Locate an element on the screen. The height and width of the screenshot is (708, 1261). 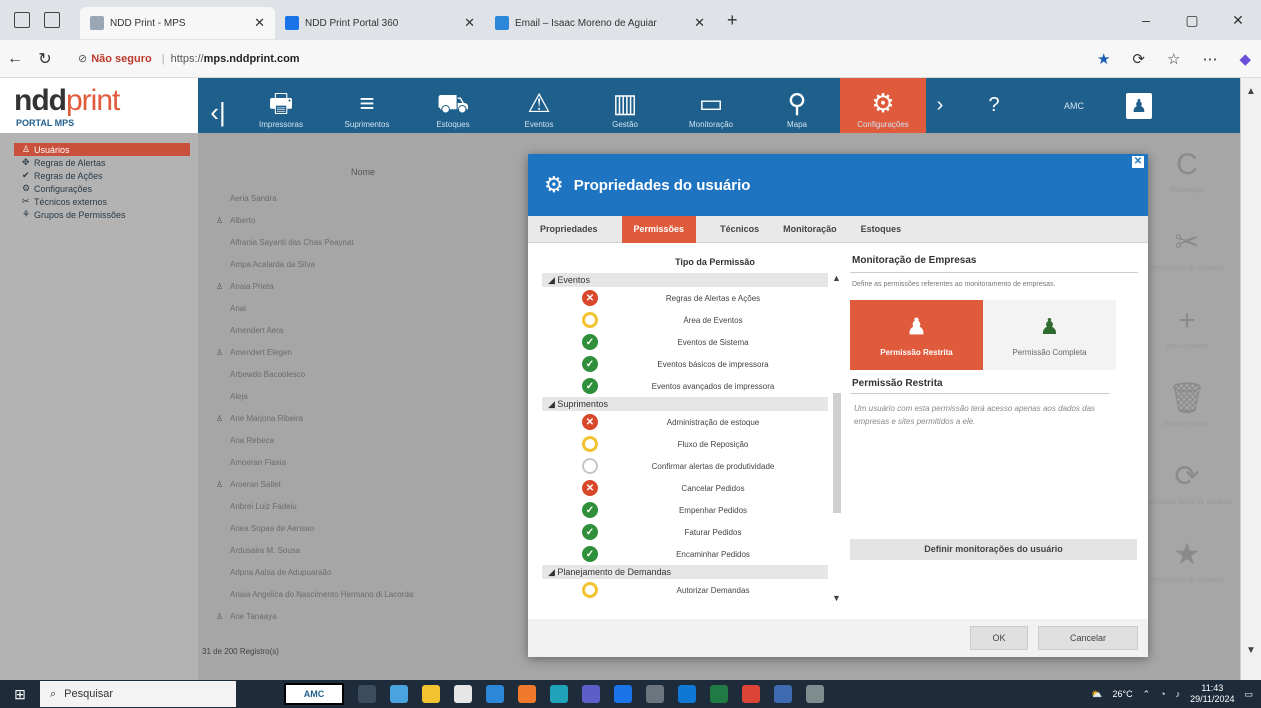
weather-icon: ⛅ is located at coordinates (1096, 694).